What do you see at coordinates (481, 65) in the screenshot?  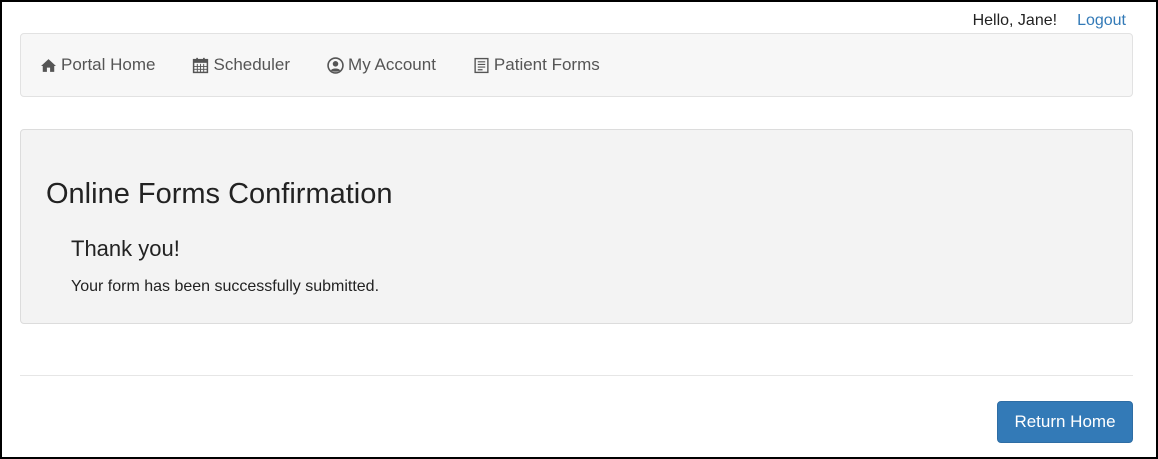 I see `form-icon` at bounding box center [481, 65].